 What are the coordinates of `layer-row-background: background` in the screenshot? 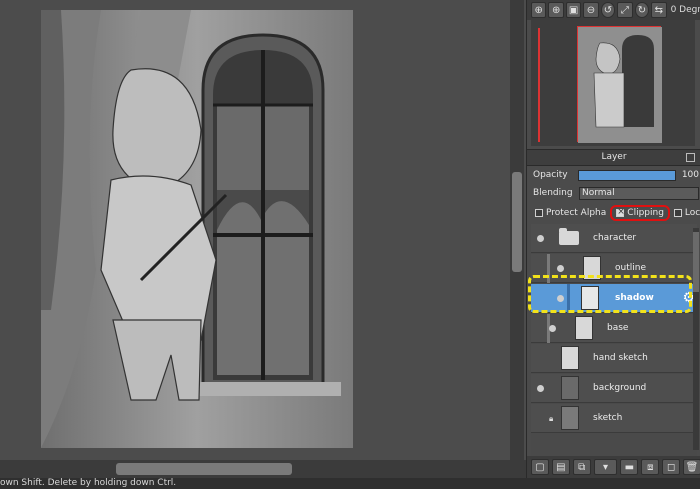 It's located at (614, 388).